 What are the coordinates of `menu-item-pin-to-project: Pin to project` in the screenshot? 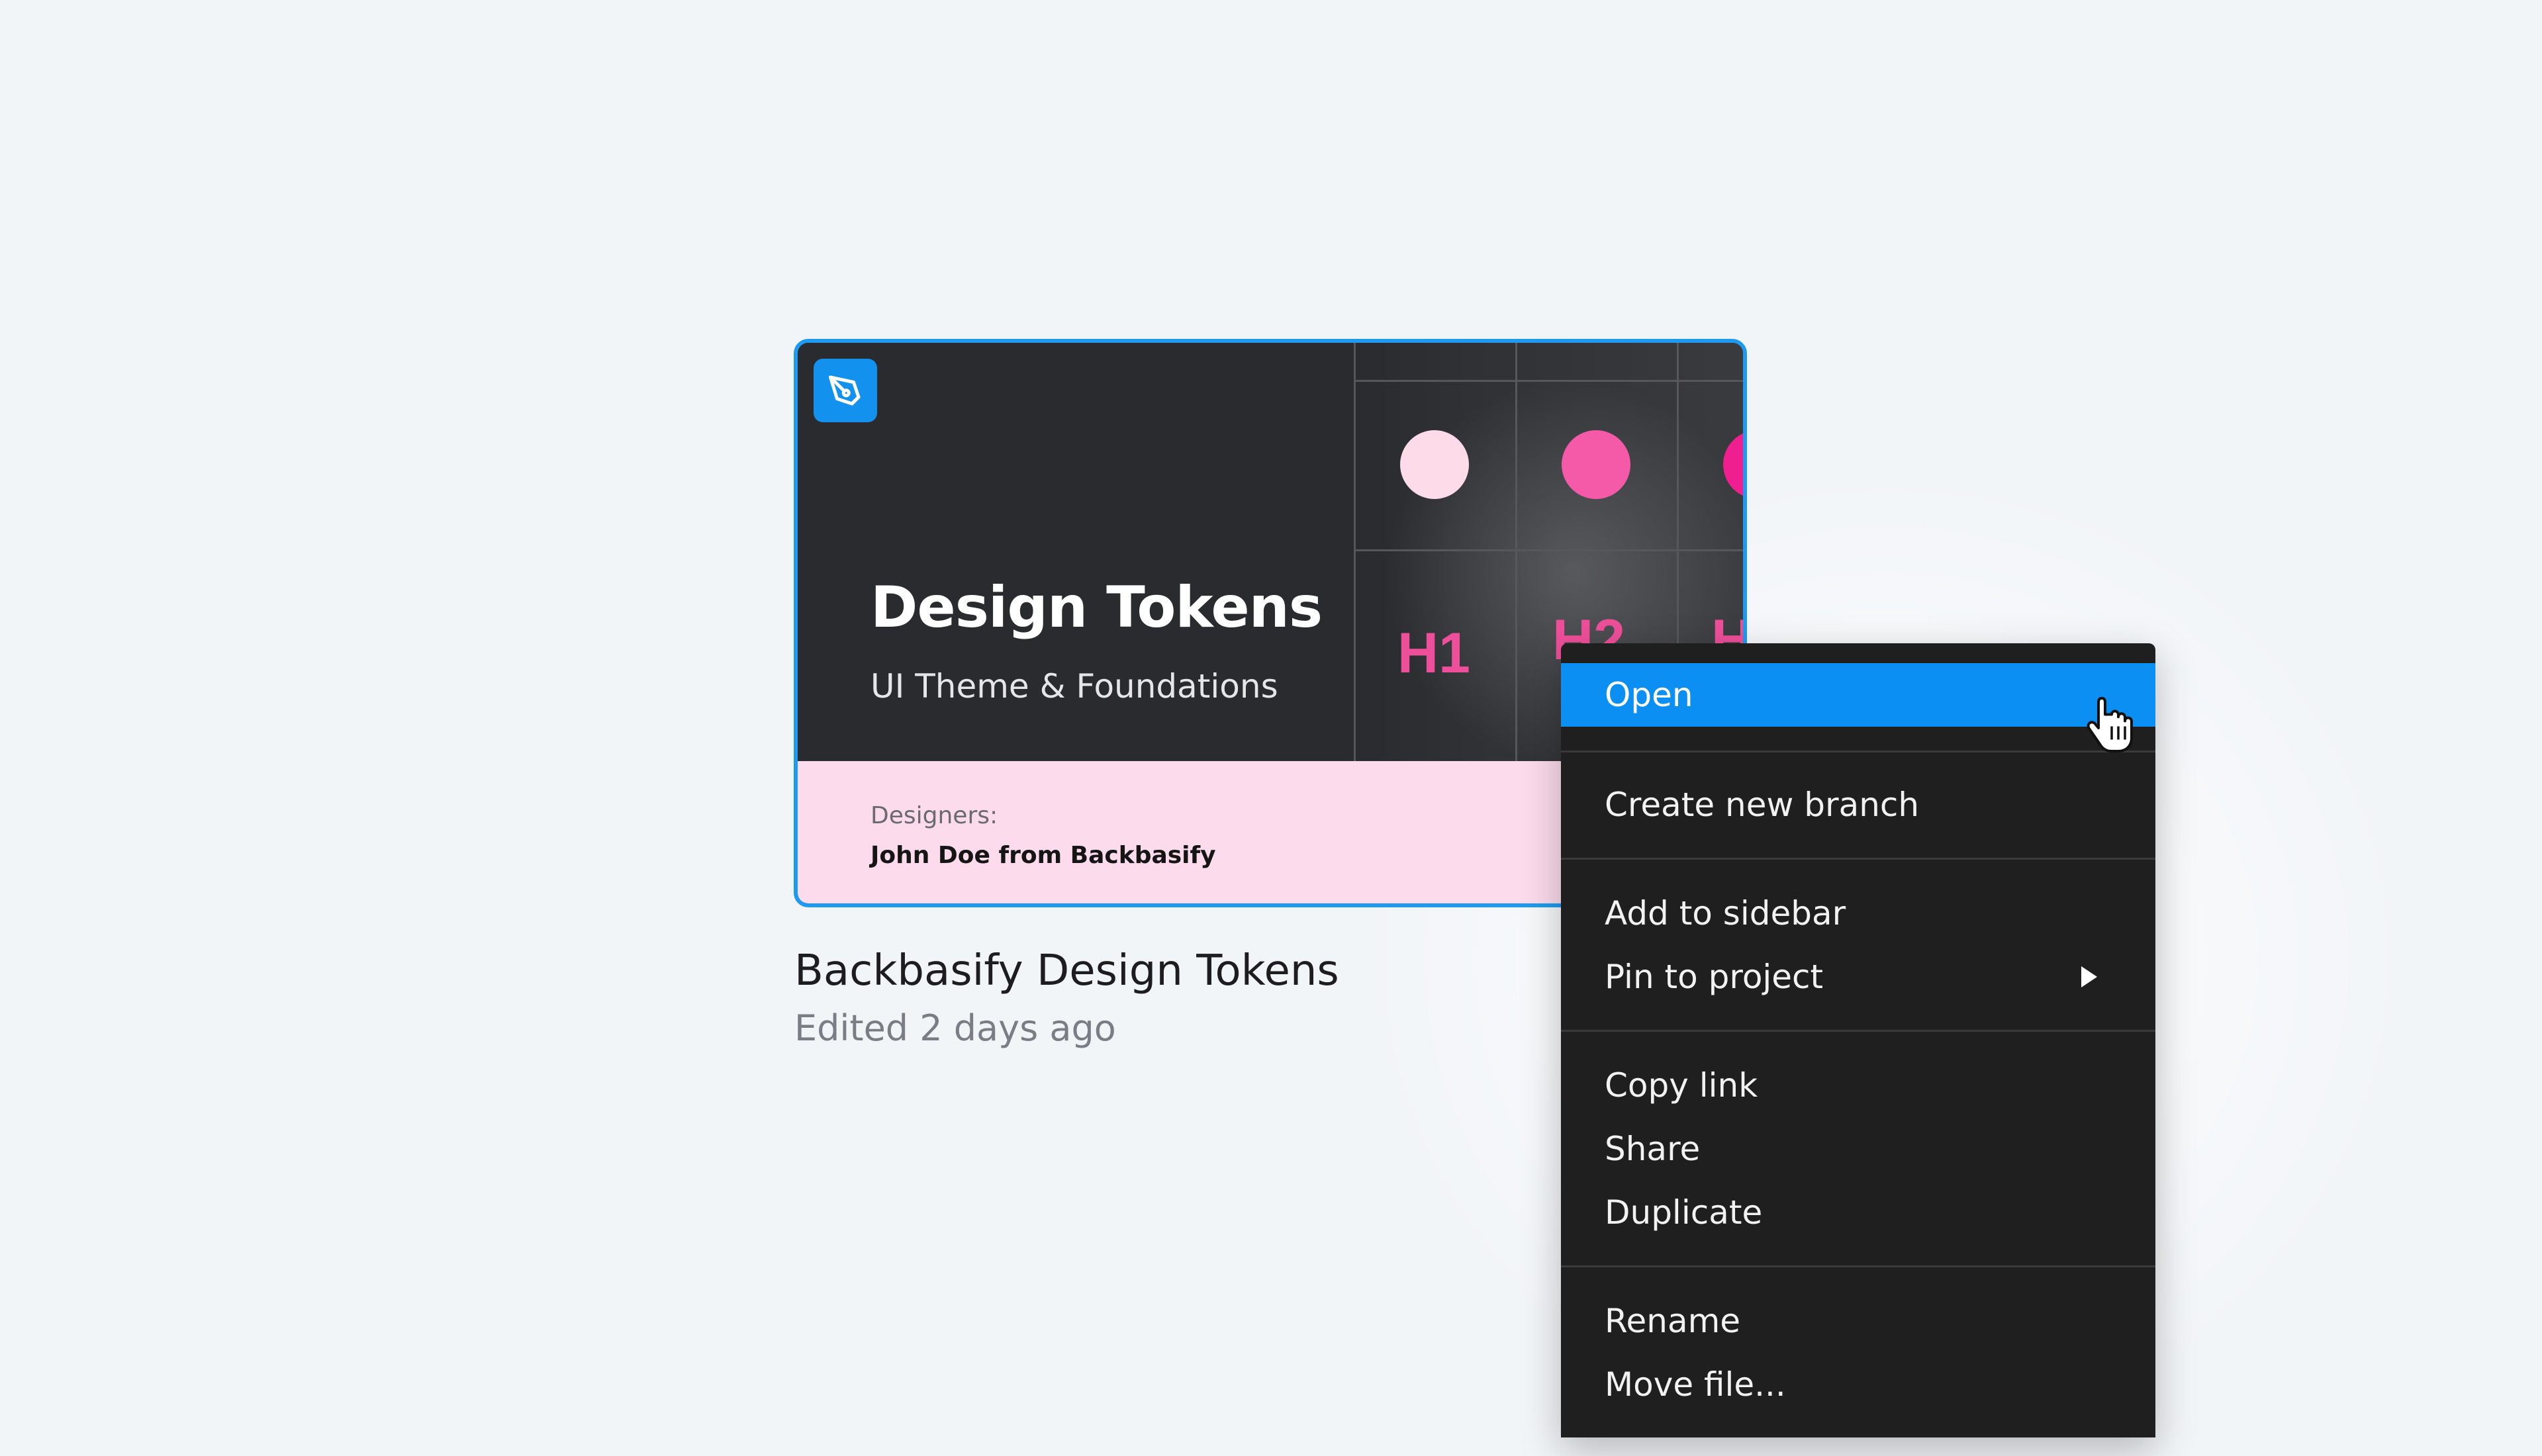 It's located at (1858, 977).